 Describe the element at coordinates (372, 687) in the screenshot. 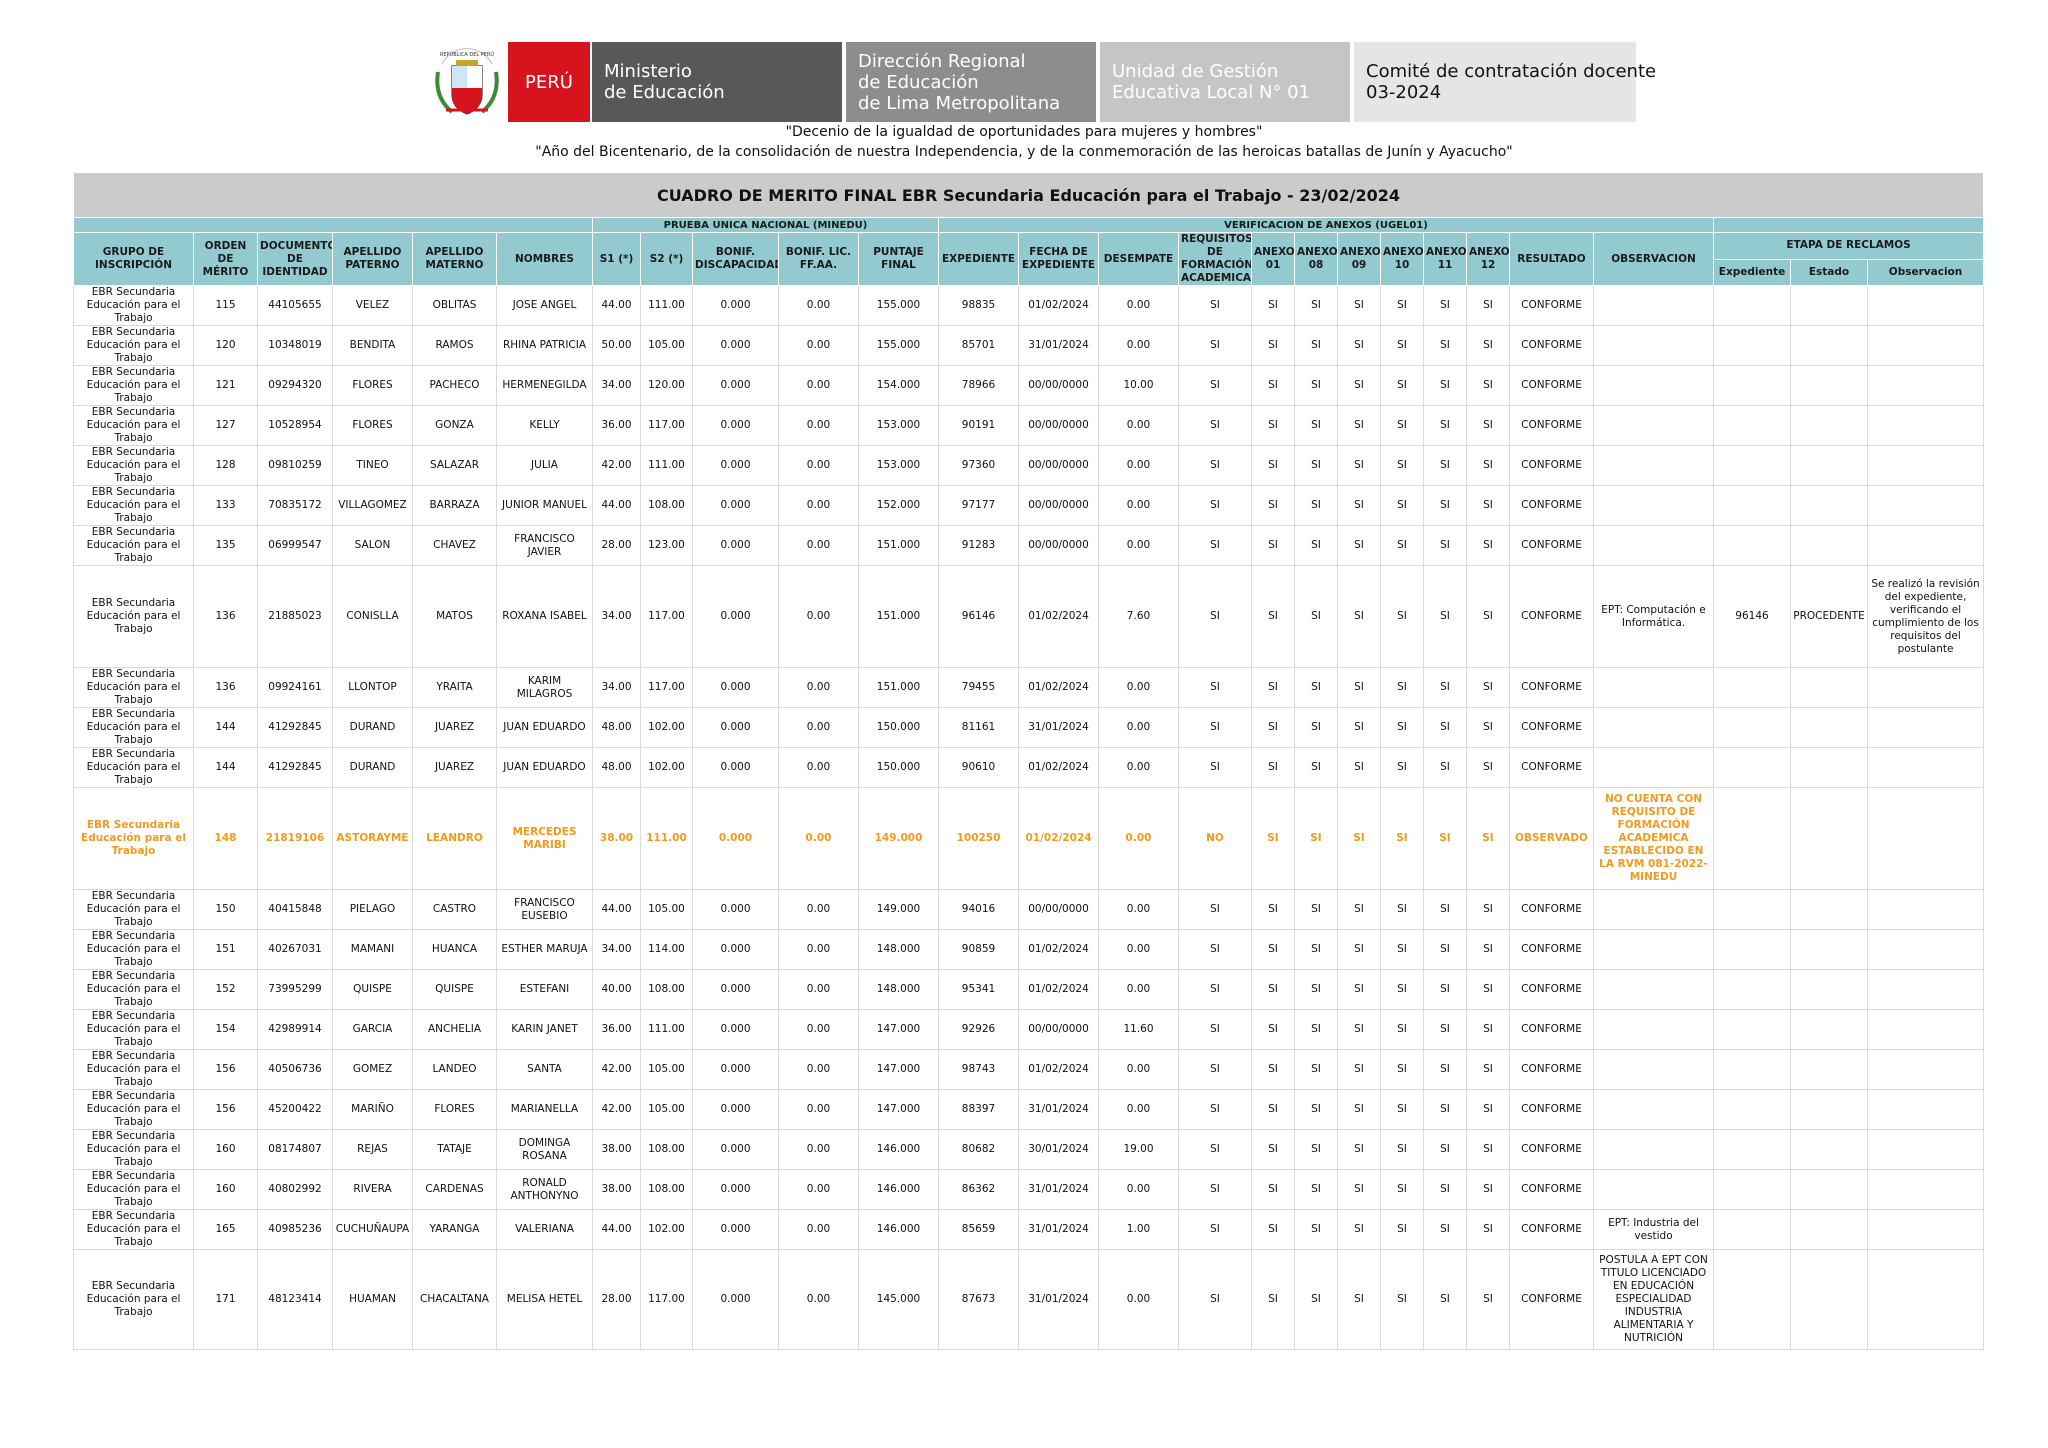

I see `cell-ap-paterno: LLONTOP` at that location.